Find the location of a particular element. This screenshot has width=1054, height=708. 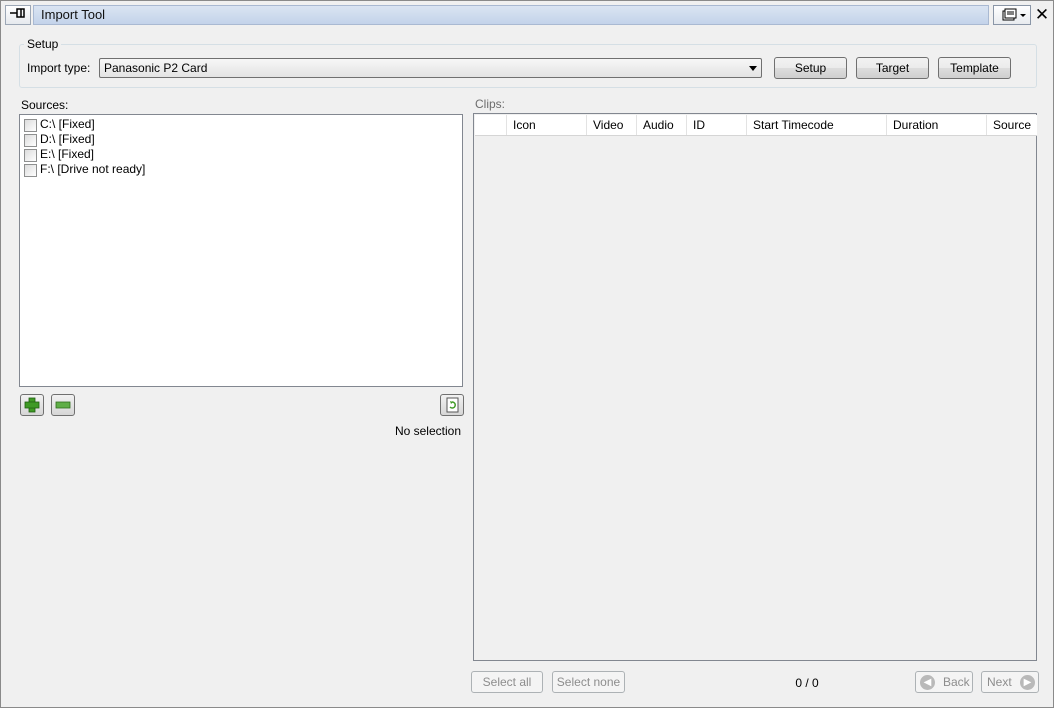

close-icon: ✕ is located at coordinates (1042, 15).